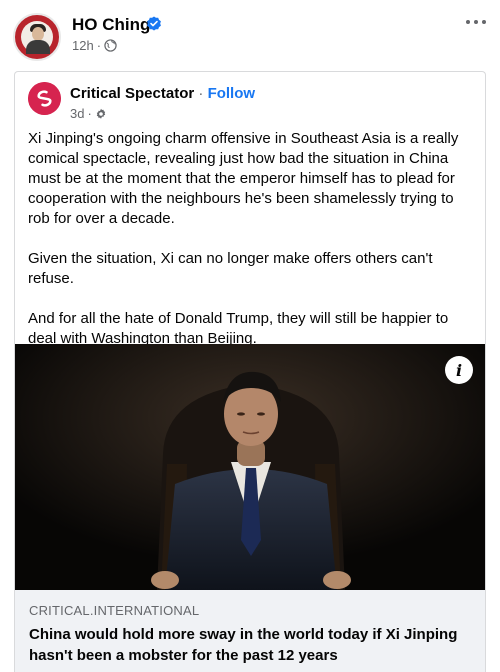 This screenshot has height=672, width=500. I want to click on verified-badge-icon, so click(154, 23).